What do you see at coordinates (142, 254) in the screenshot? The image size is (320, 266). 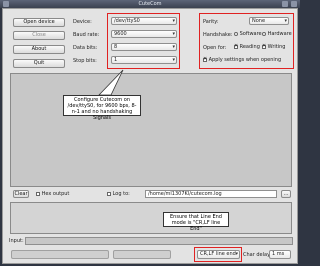 I see `protocol-combo` at bounding box center [142, 254].